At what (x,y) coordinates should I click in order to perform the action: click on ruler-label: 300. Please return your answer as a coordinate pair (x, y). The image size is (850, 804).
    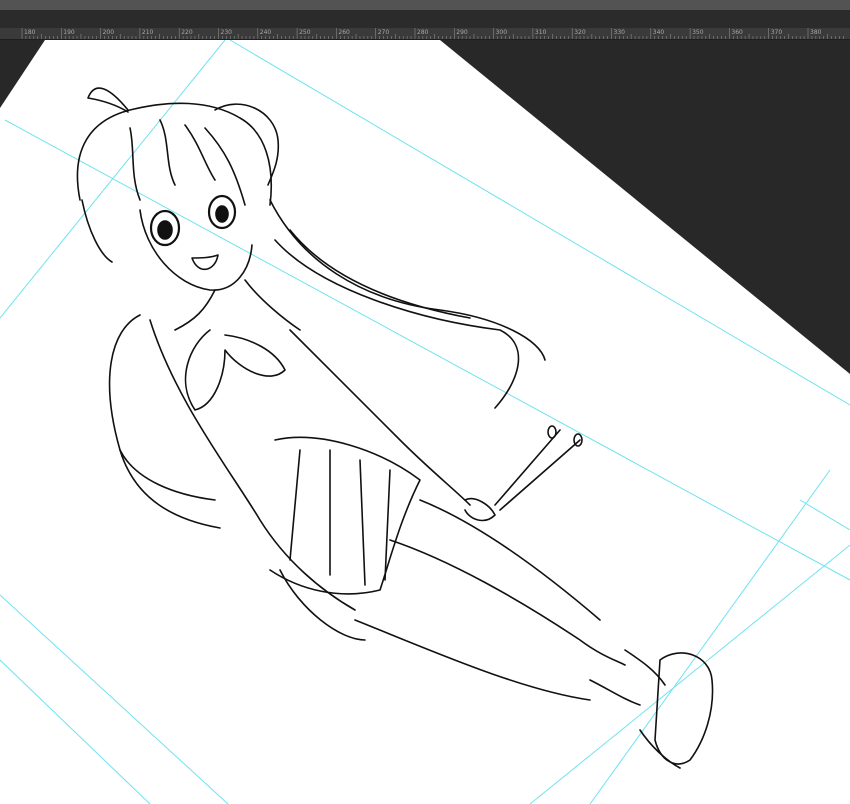
    Looking at the image, I should click on (501, 32).